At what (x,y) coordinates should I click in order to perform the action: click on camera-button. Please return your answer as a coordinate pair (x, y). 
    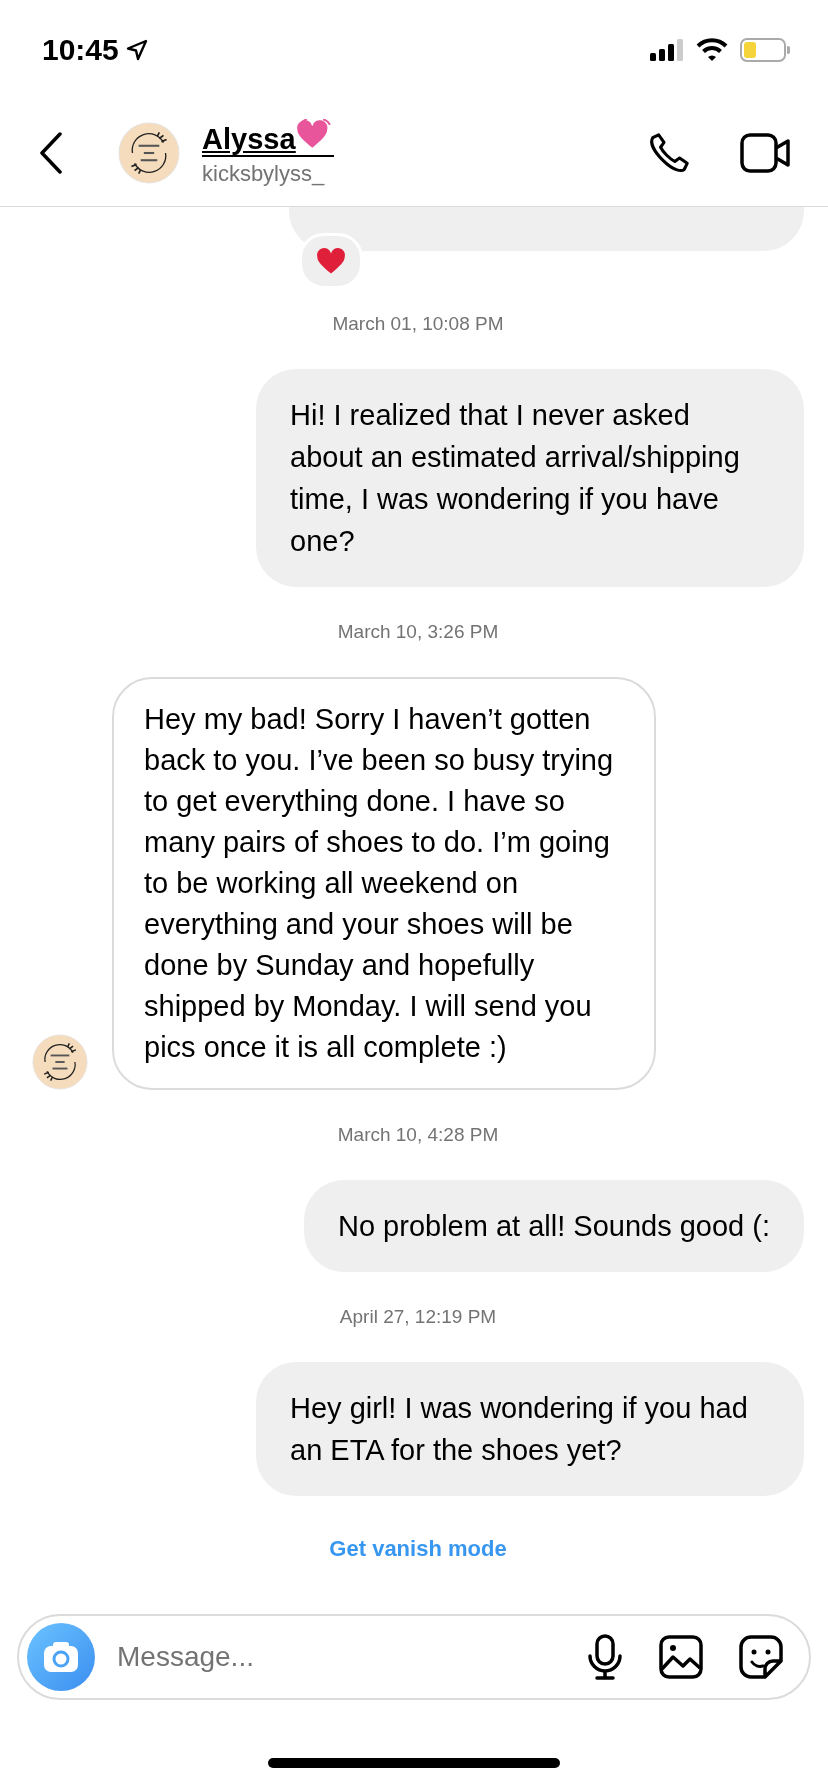
    Looking at the image, I should click on (61, 1657).